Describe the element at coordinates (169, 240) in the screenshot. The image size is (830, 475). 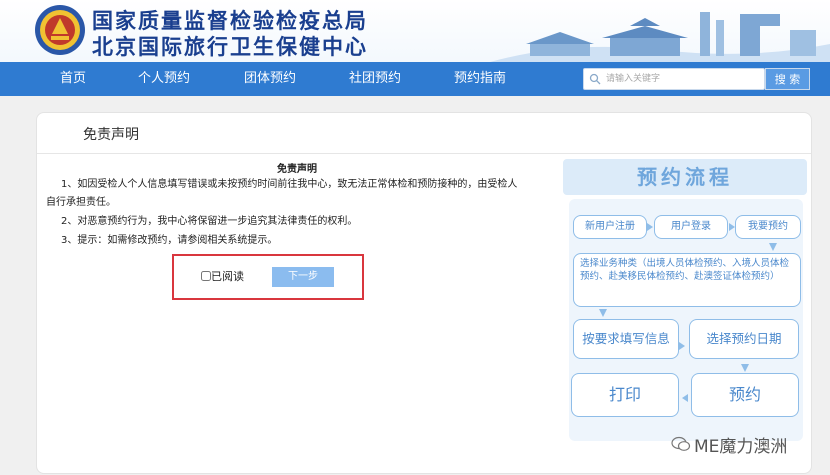
I see `disclaimer-item-3: 3、提示：如需修改预约，请参阅相关系统提示。` at that location.